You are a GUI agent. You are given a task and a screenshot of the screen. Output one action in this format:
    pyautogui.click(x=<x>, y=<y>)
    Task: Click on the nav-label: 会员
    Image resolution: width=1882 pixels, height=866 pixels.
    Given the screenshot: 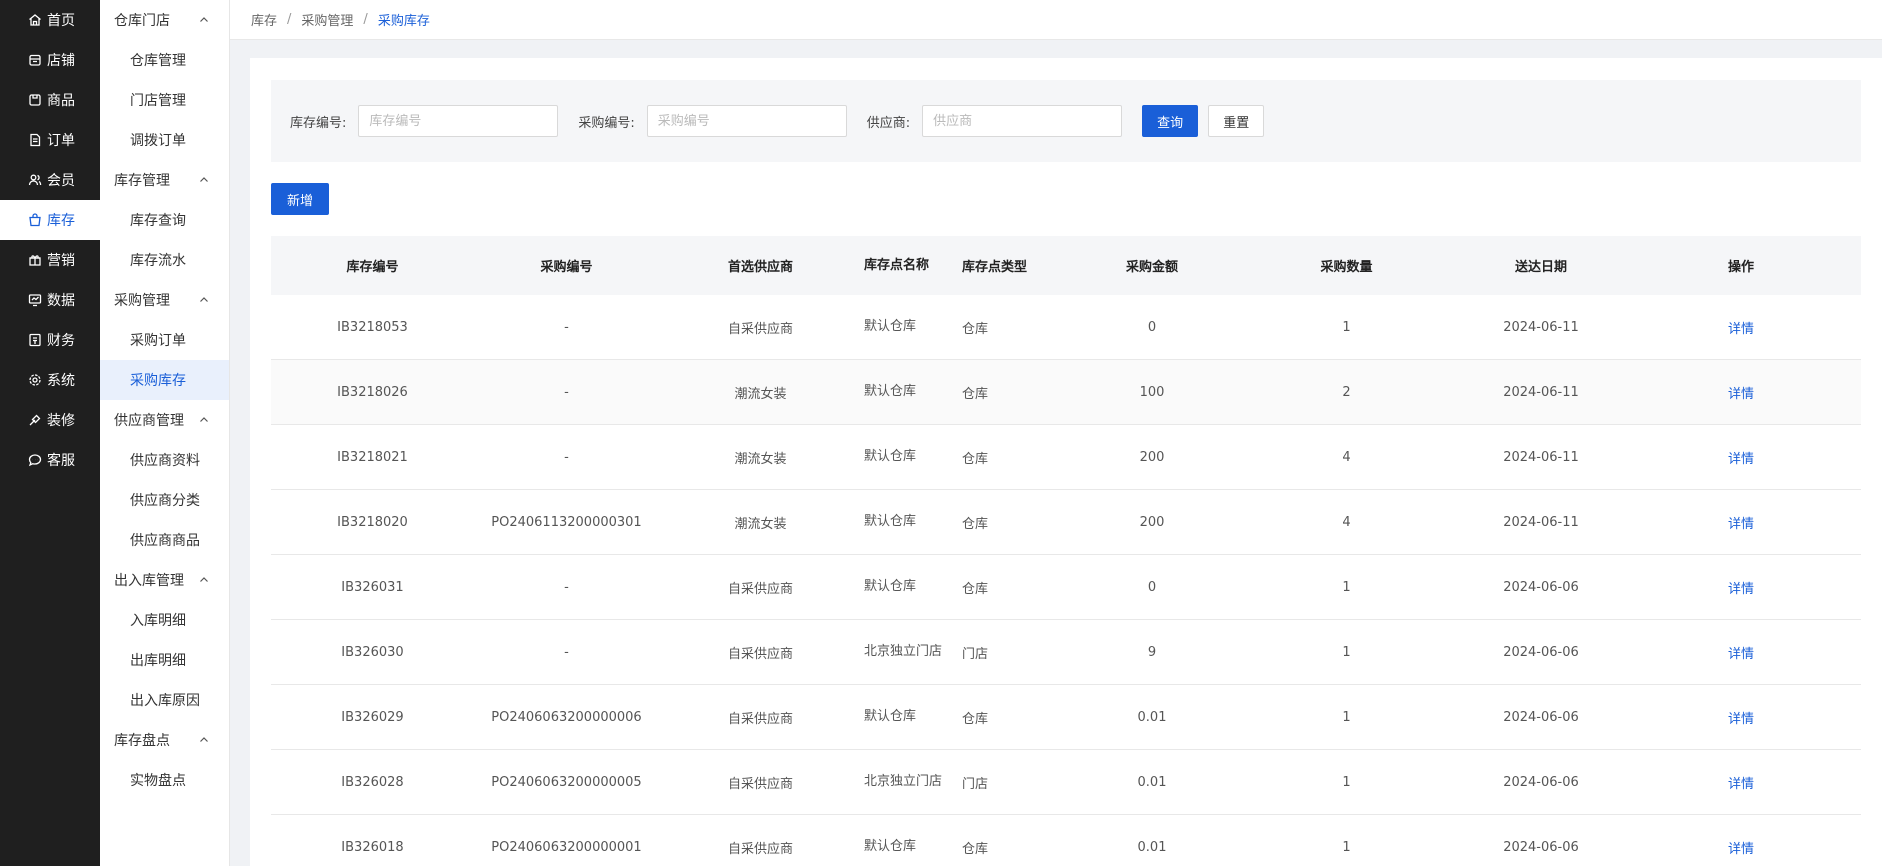 What is the action you would take?
    pyautogui.click(x=61, y=181)
    